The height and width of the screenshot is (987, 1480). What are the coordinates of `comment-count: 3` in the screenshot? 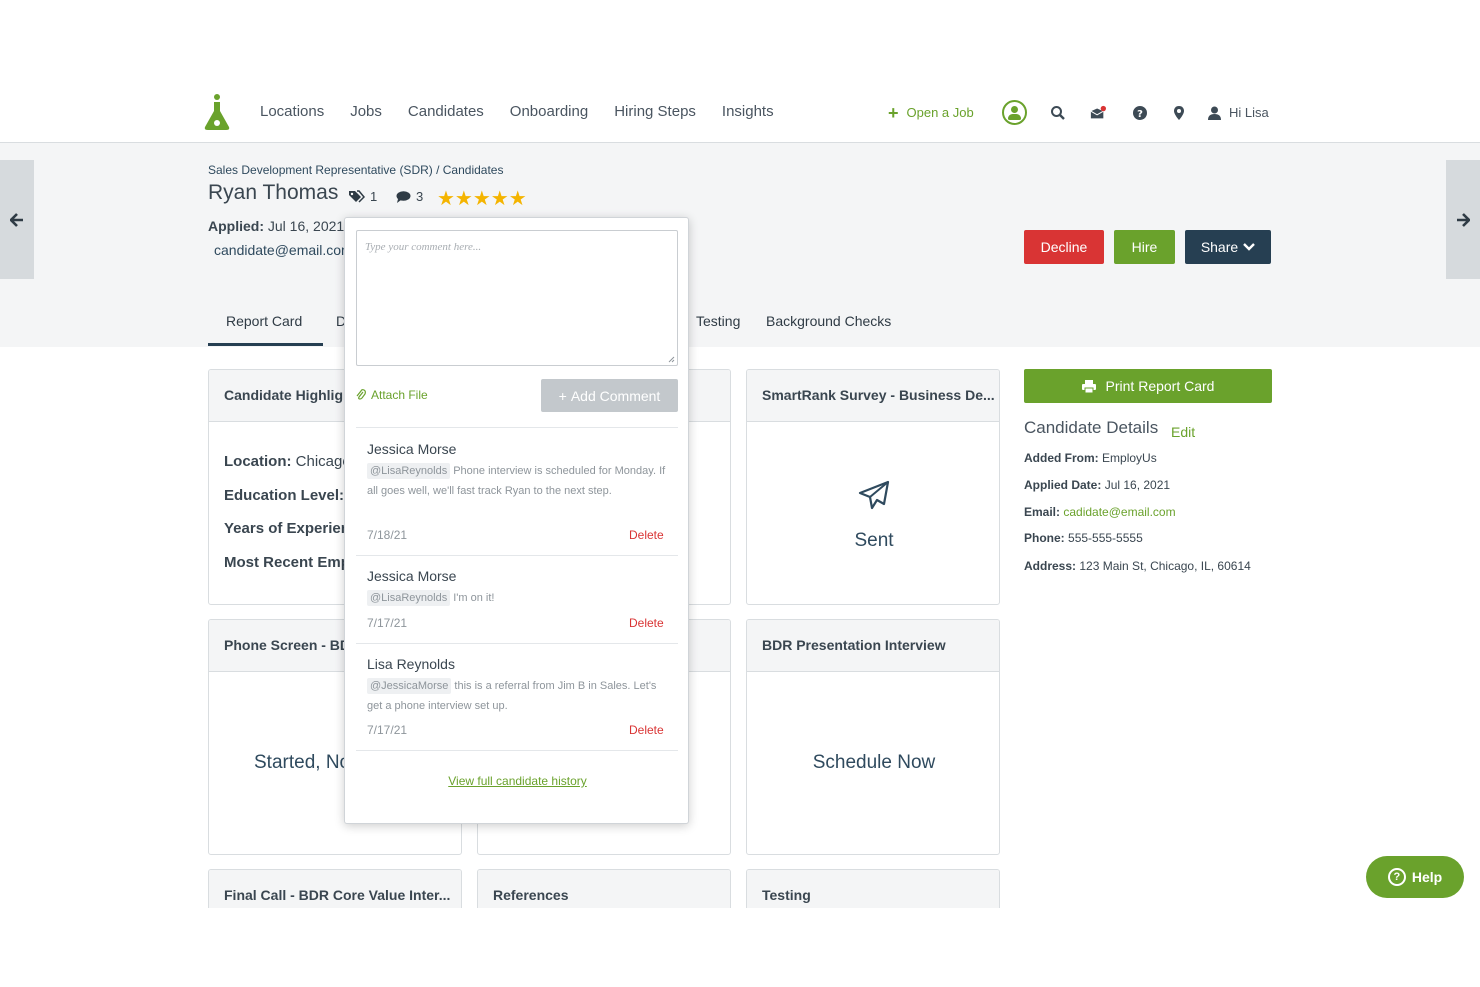 It's located at (420, 196).